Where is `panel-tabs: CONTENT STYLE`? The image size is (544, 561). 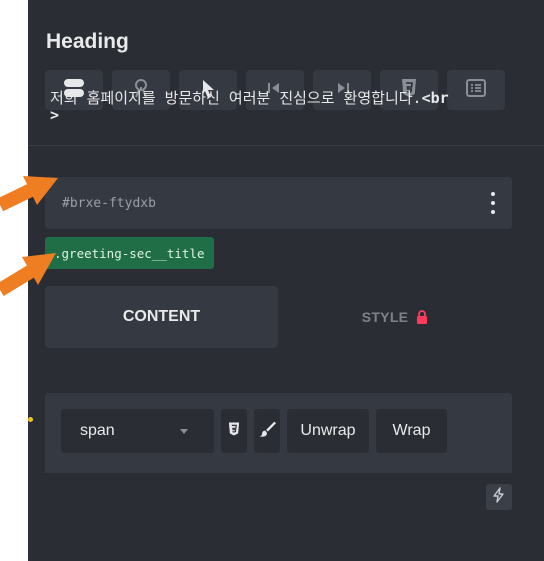
panel-tabs: CONTENT STYLE is located at coordinates (278, 317).